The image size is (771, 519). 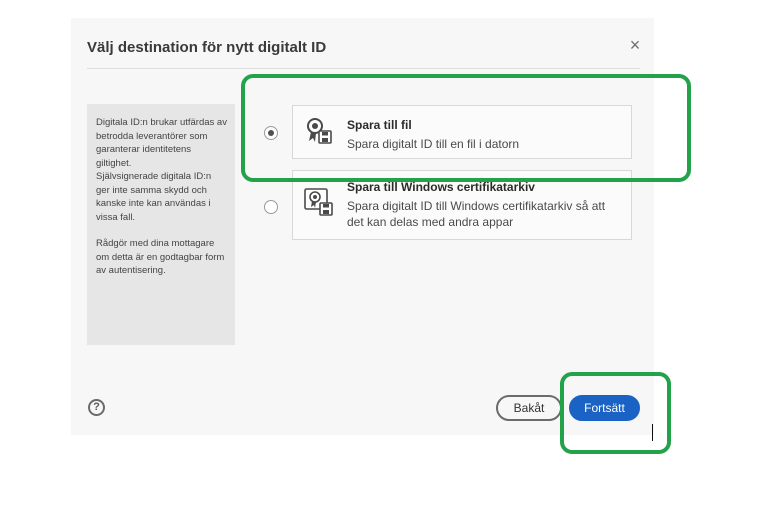 I want to click on option-title: Spara till Windows certifikatarkiv, so click(x=441, y=187).